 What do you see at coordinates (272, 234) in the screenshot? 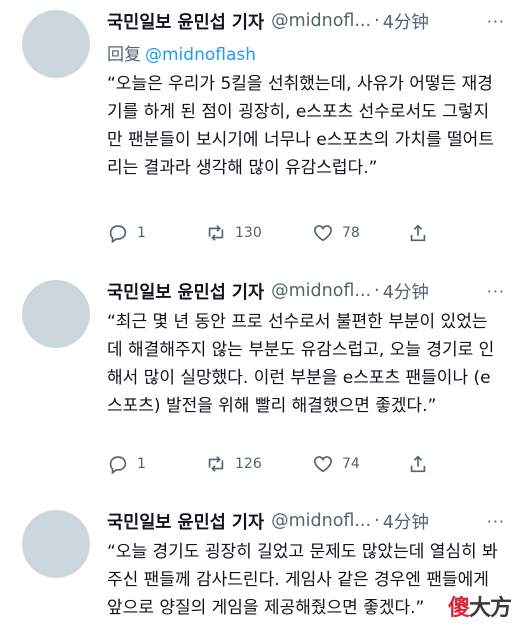
I see `tweet-actions: 1 130 78` at bounding box center [272, 234].